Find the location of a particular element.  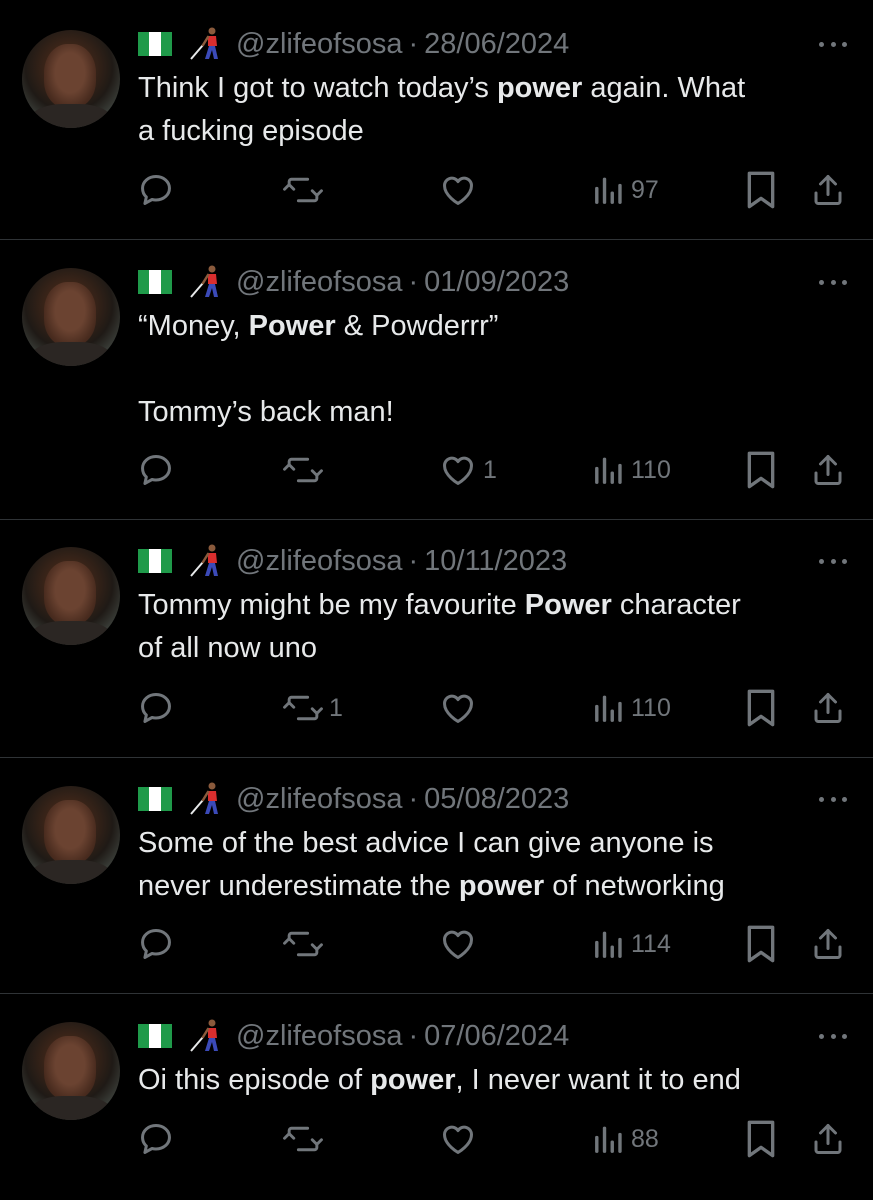

text-segment: Oi this episode of is located at coordinates (254, 1080).